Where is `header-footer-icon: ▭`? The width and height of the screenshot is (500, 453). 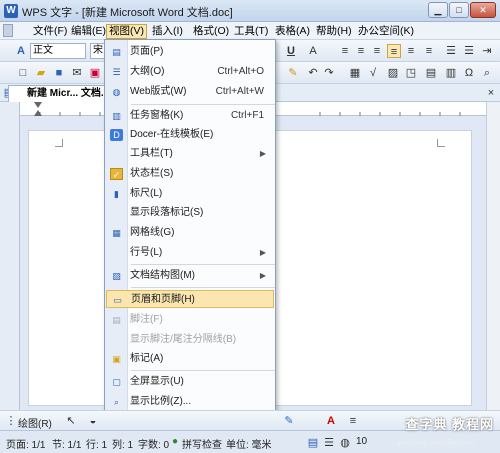
header-footer-icon: ▭ is located at coordinates (117, 300).